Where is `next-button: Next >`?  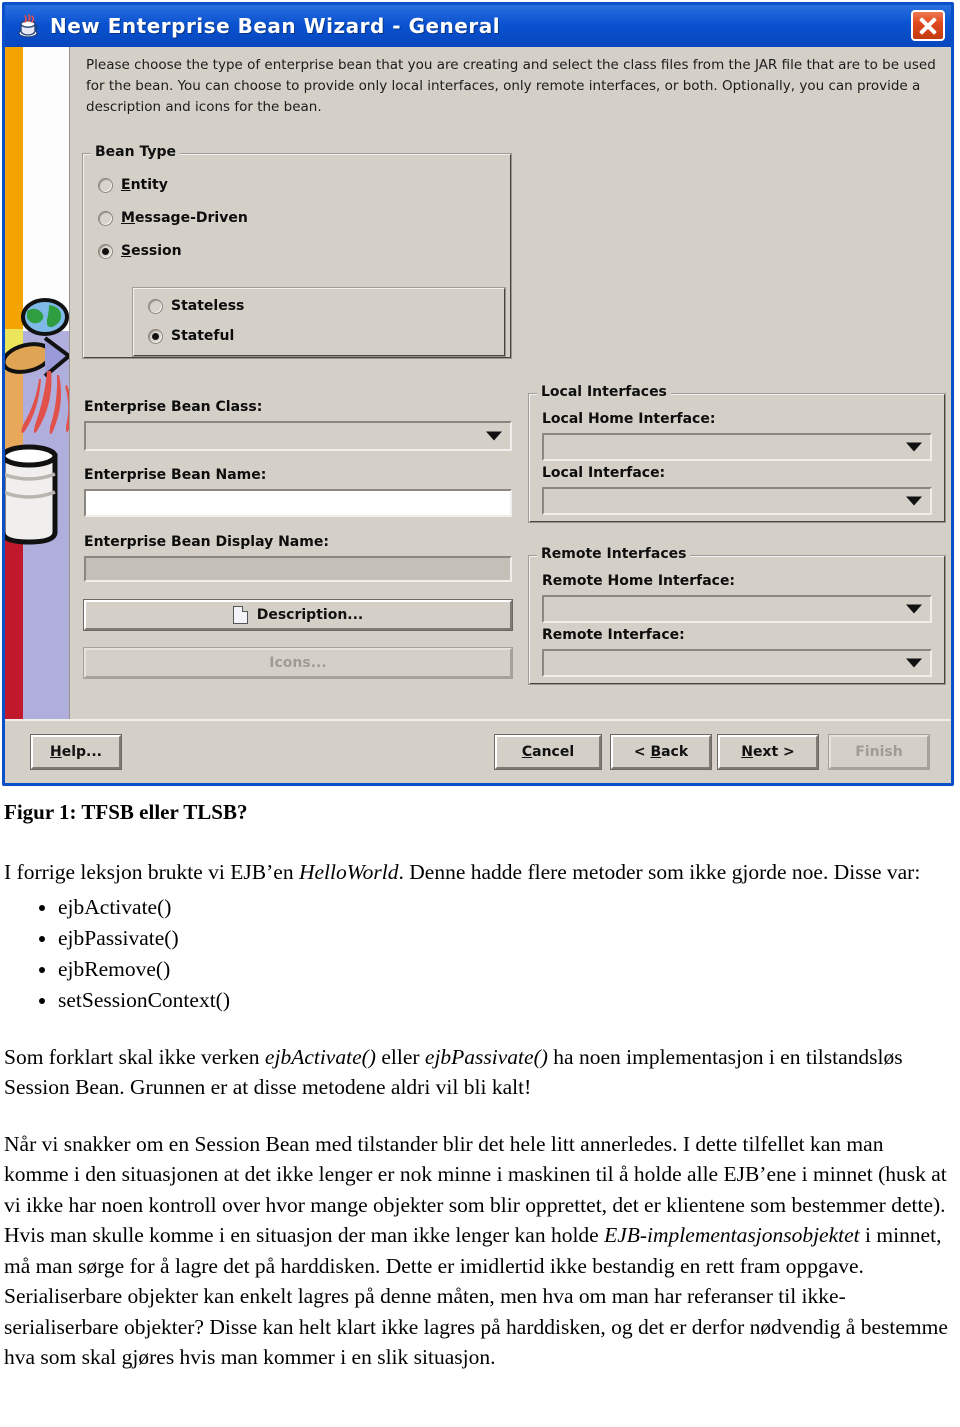
next-button: Next > is located at coordinates (768, 752).